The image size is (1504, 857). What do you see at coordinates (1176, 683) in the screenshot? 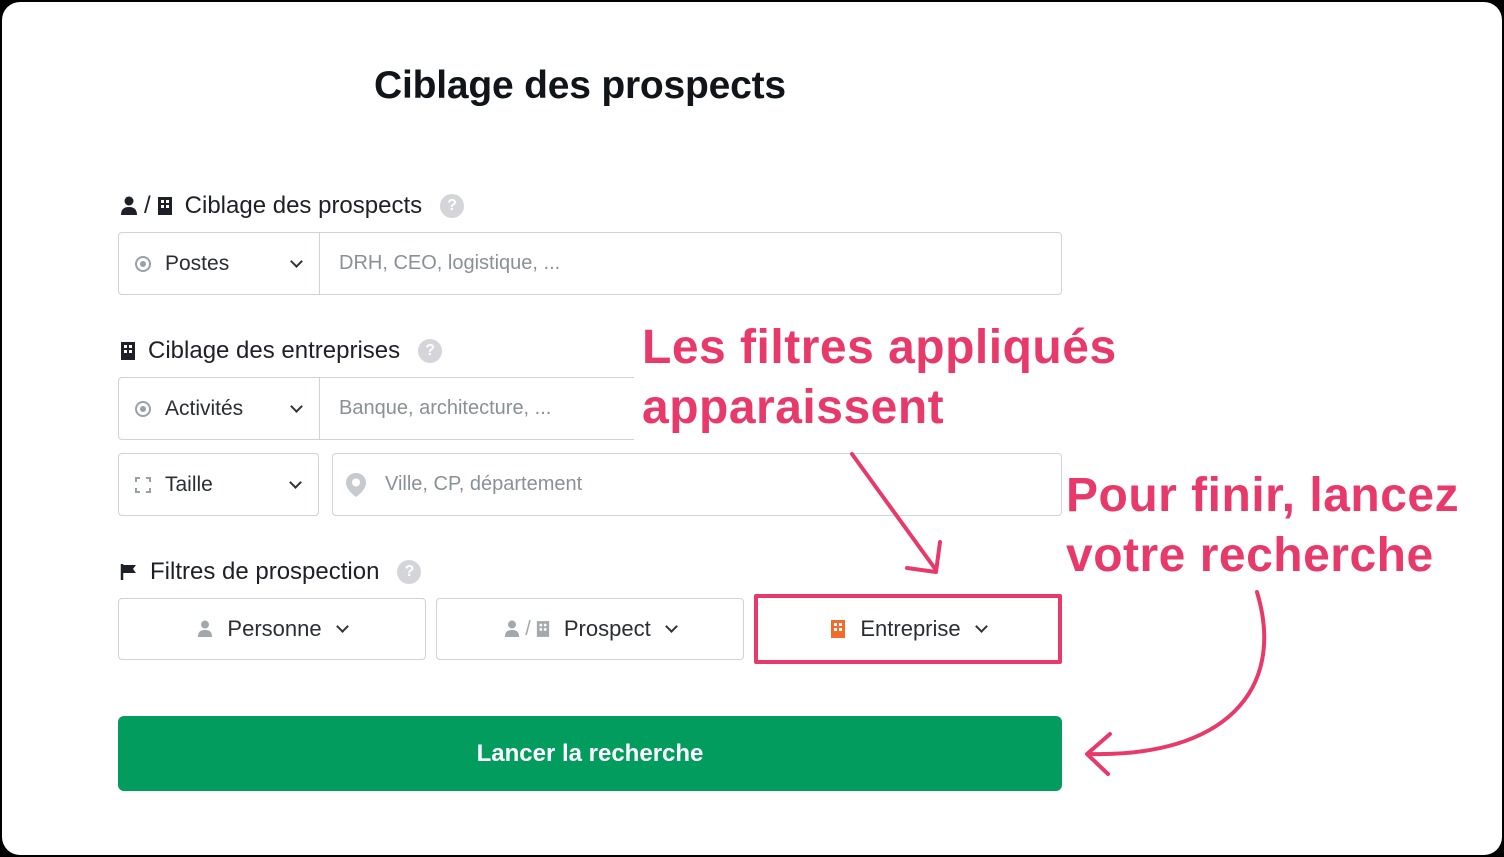
I see `arrow-to-launch-icon` at bounding box center [1176, 683].